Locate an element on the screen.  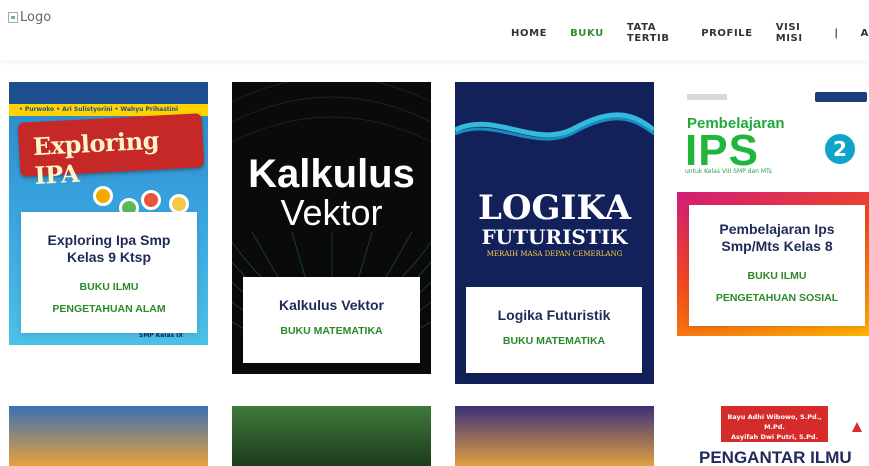
cover-title-banner: Exploring IPA is located at coordinates (111, 151).